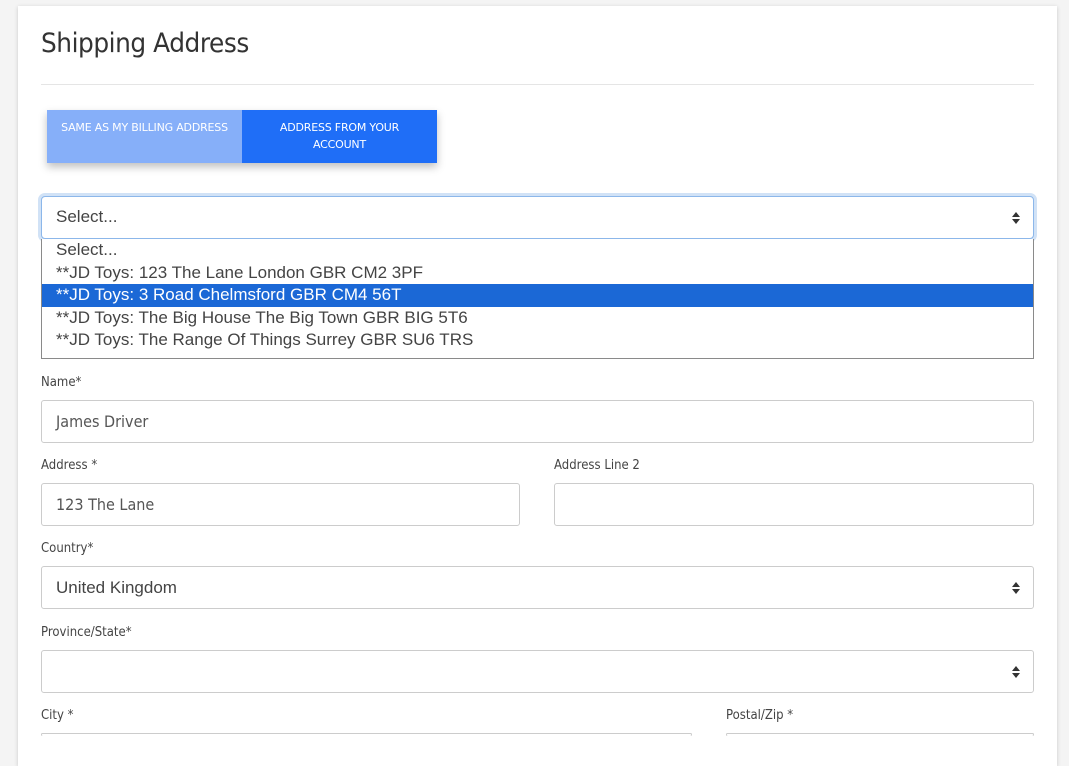  I want to click on divider, so click(537, 84).